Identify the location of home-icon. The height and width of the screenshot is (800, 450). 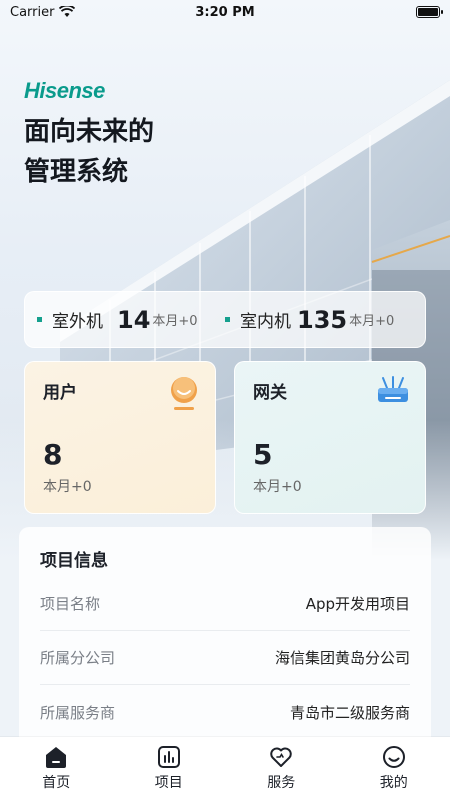
(56, 757).